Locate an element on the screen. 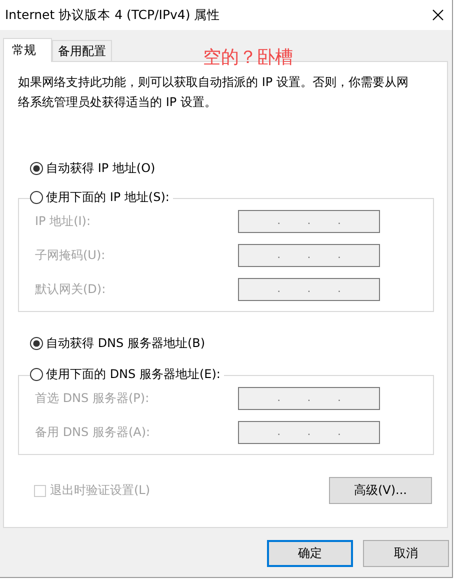 The height and width of the screenshot is (583, 465). field-label: 备用 DNS 服务器(A): is located at coordinates (92, 432).